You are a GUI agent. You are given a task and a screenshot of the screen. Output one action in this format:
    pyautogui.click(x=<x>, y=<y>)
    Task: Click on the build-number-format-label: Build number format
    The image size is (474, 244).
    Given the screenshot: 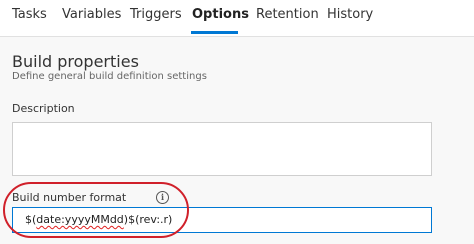 What is the action you would take?
    pyautogui.click(x=69, y=197)
    